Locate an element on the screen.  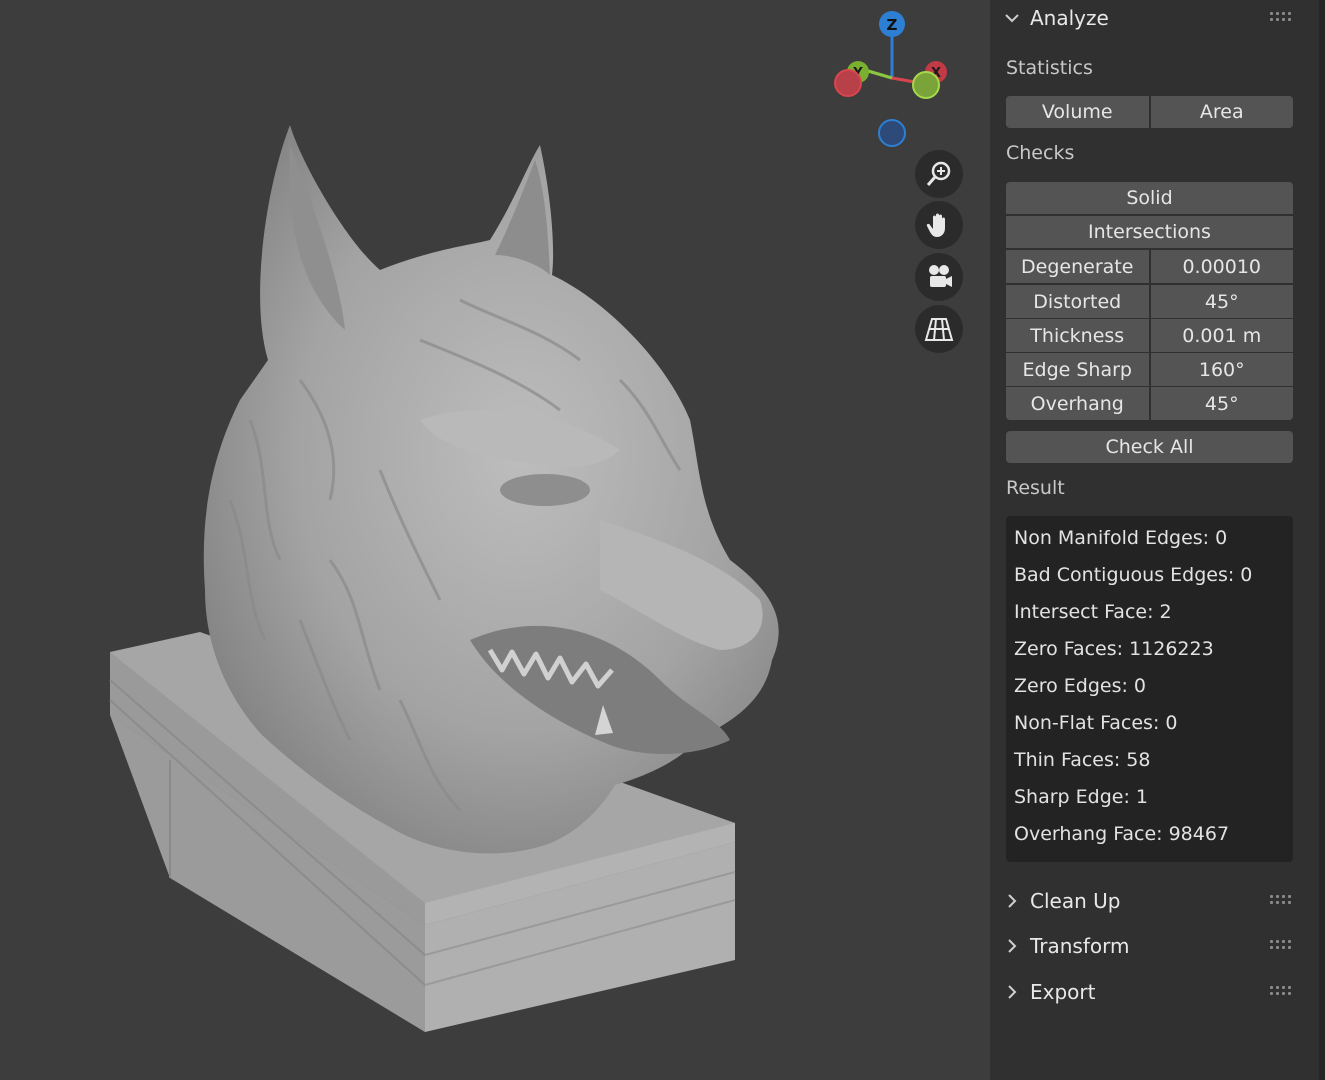
overhang-angle-field: 45° is located at coordinates (1221, 403).